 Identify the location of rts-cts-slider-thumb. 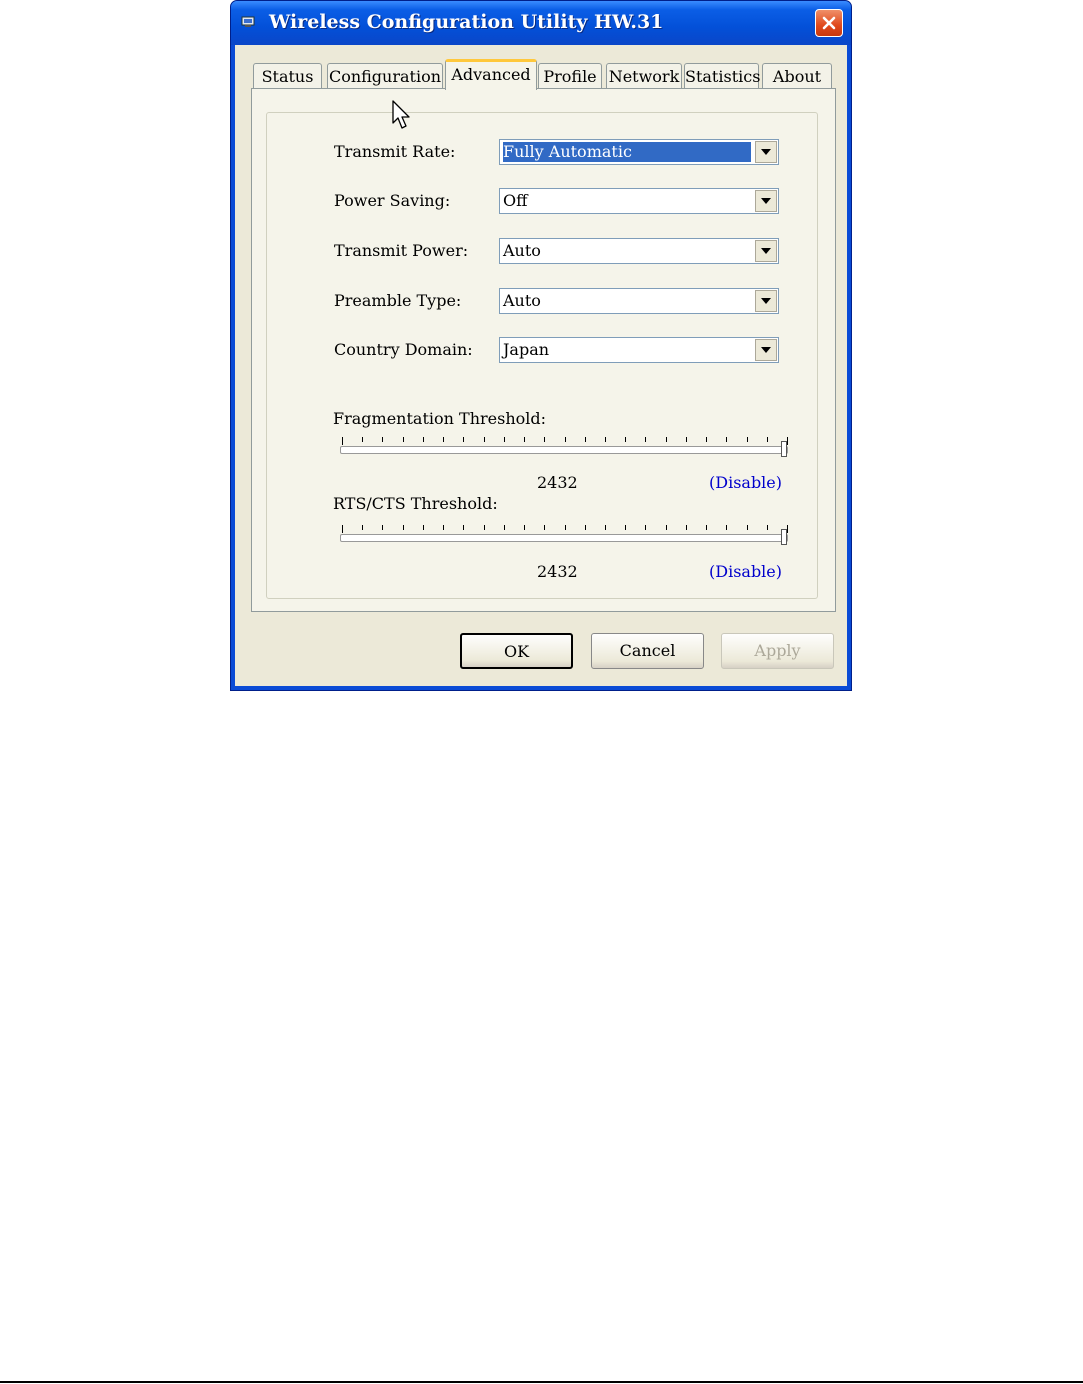
(784, 537).